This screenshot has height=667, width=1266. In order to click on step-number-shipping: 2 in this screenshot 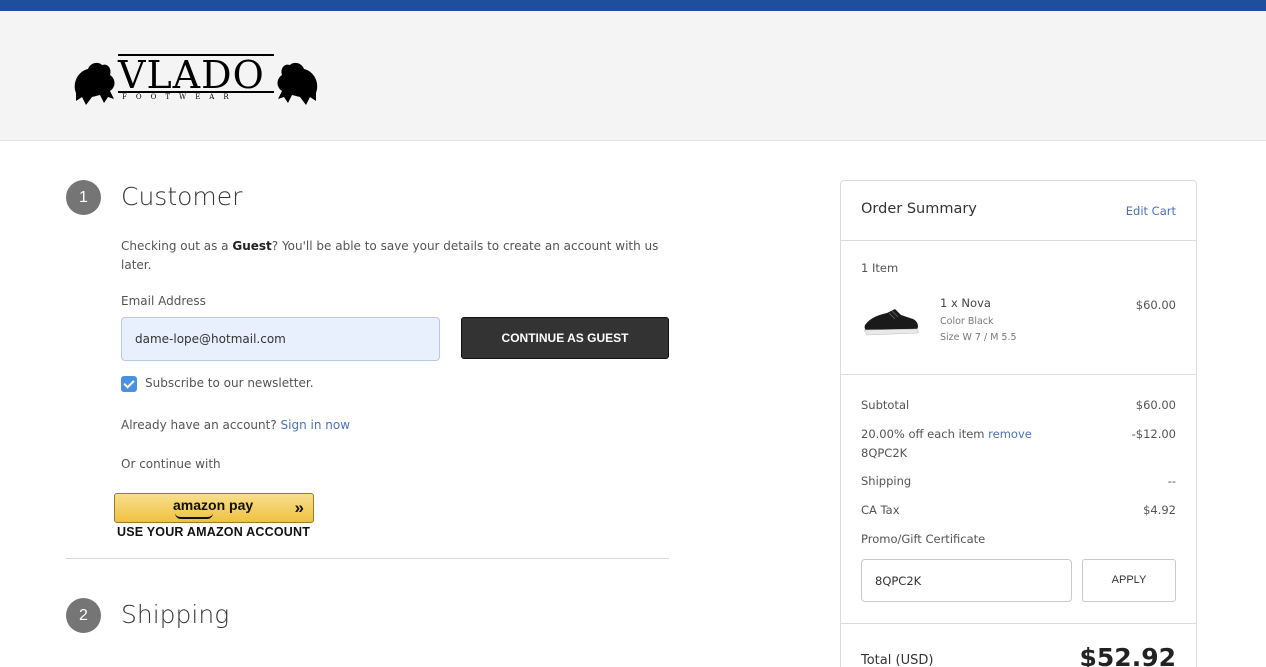, I will do `click(83, 615)`.